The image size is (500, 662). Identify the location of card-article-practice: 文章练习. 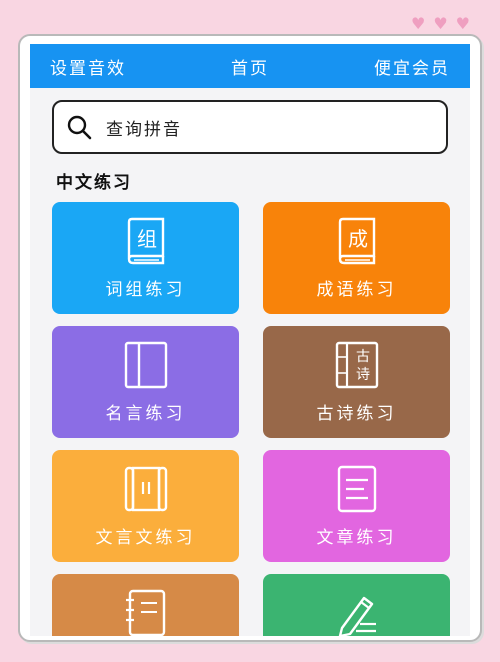
(356, 506).